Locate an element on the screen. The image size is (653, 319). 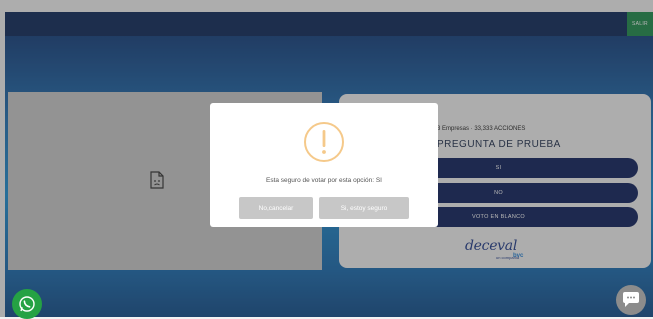
chat-support-icon is located at coordinates (631, 299).